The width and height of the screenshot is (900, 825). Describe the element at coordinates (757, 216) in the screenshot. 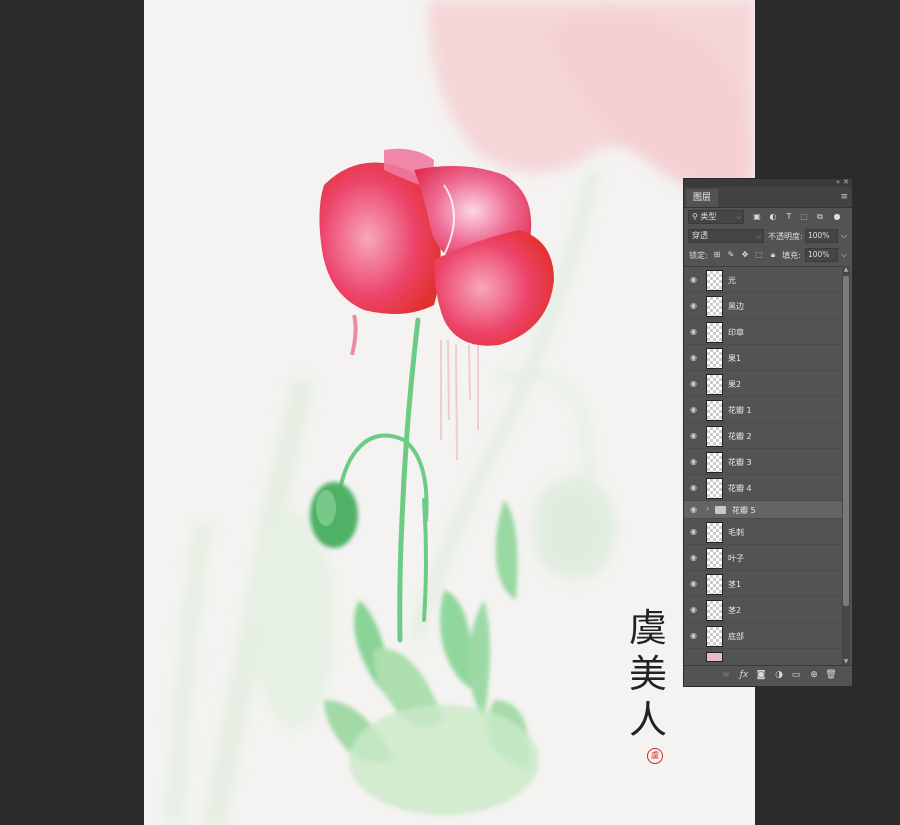

I see `image-filter-icon: ▣` at that location.